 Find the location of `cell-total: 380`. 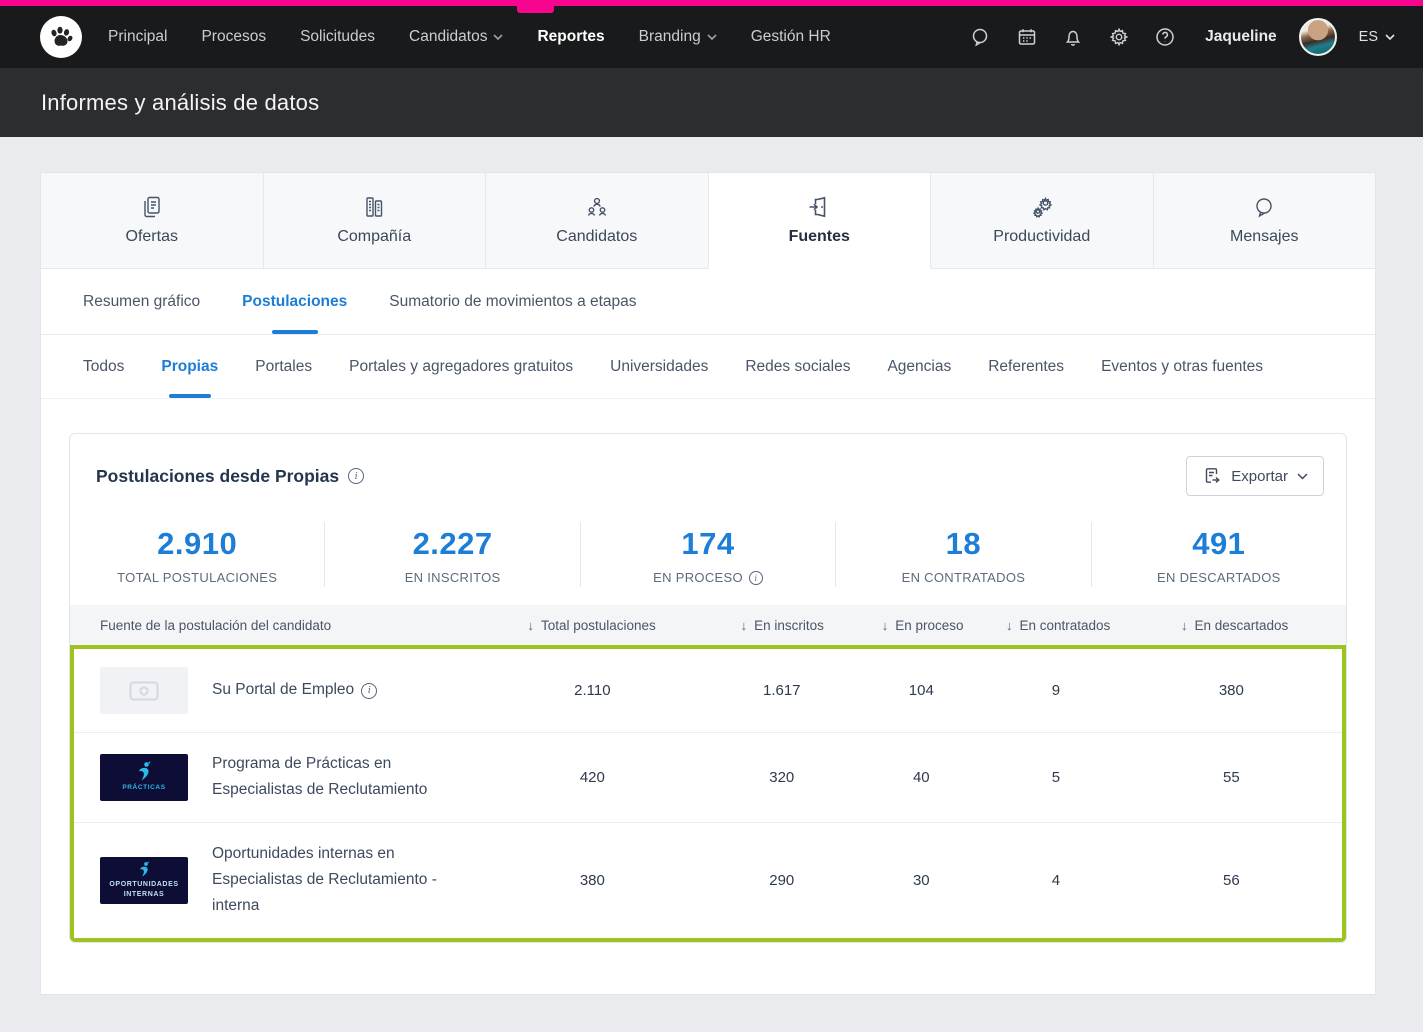

cell-total: 380 is located at coordinates (592, 880).